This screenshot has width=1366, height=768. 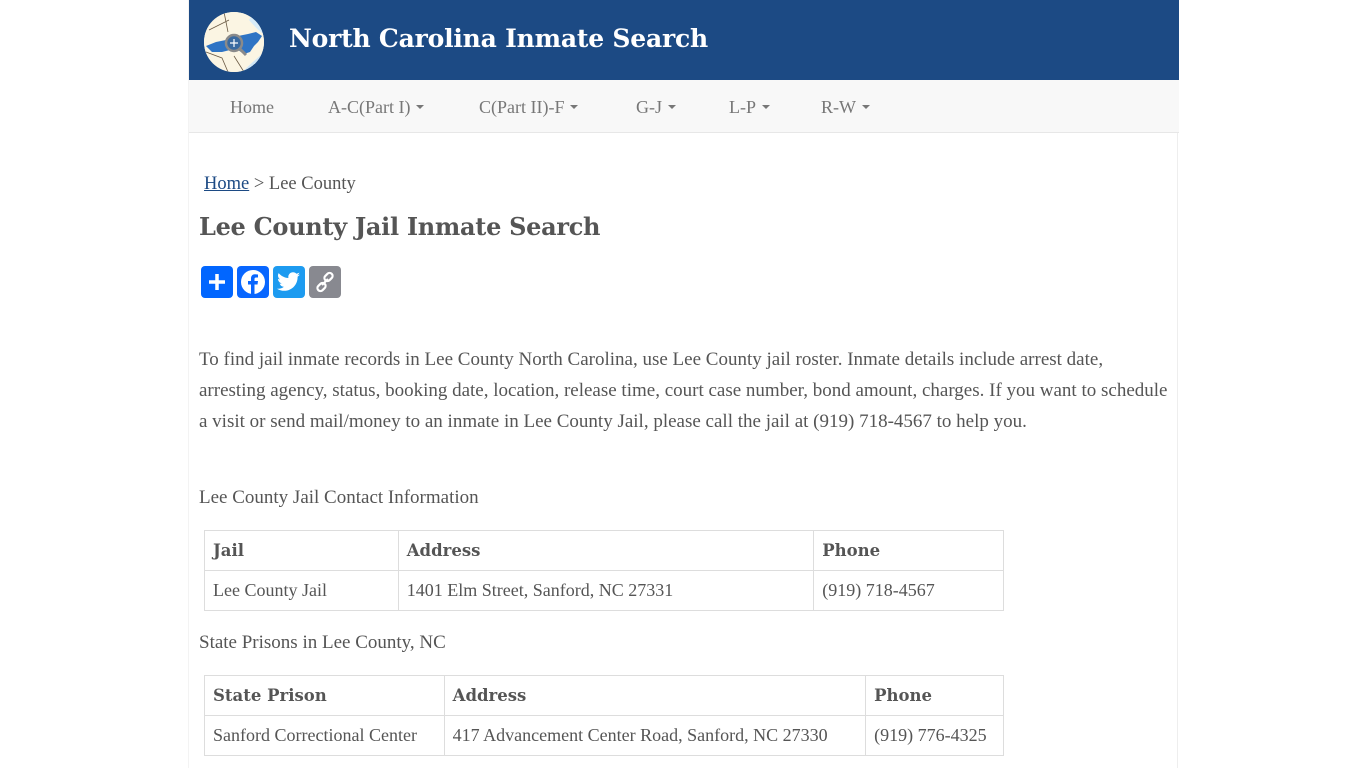 What do you see at coordinates (400, 226) in the screenshot?
I see `page-title: Lee County Jail Inmate Search` at bounding box center [400, 226].